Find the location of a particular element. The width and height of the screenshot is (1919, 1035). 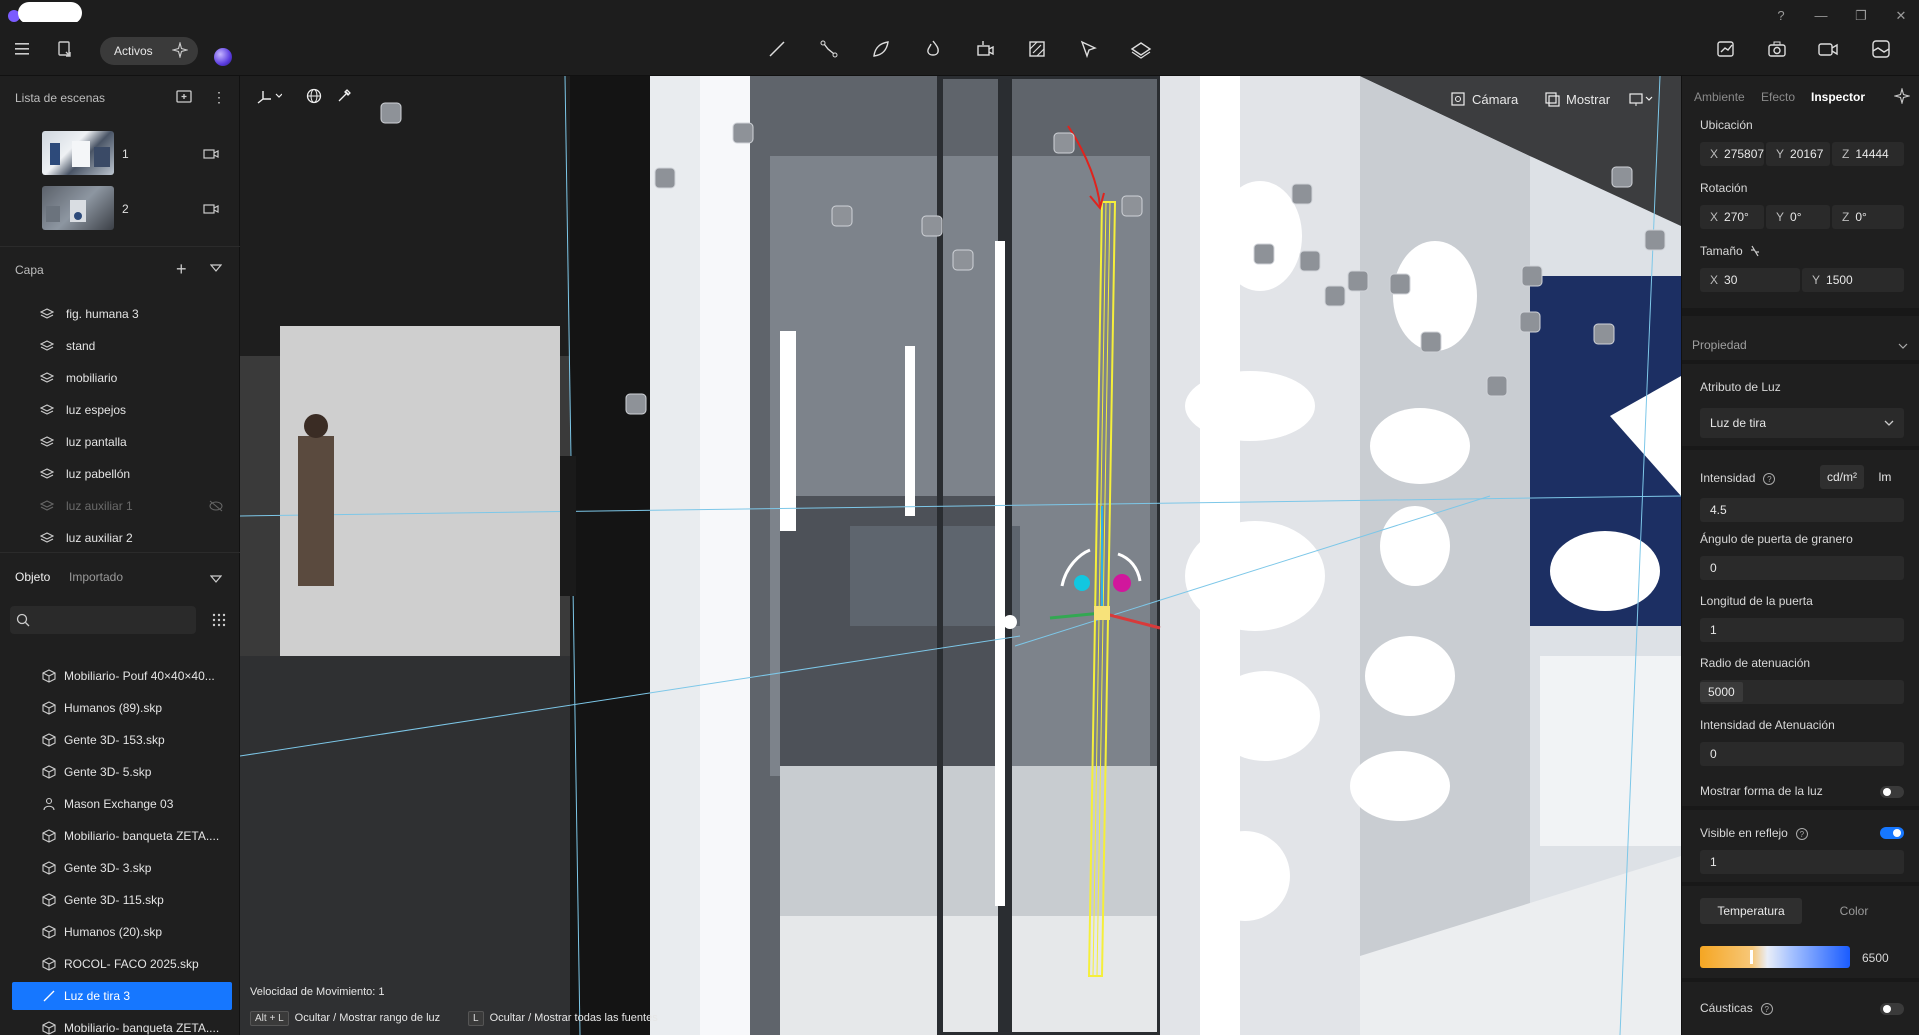

objects-filter-icon is located at coordinates (216, 580).